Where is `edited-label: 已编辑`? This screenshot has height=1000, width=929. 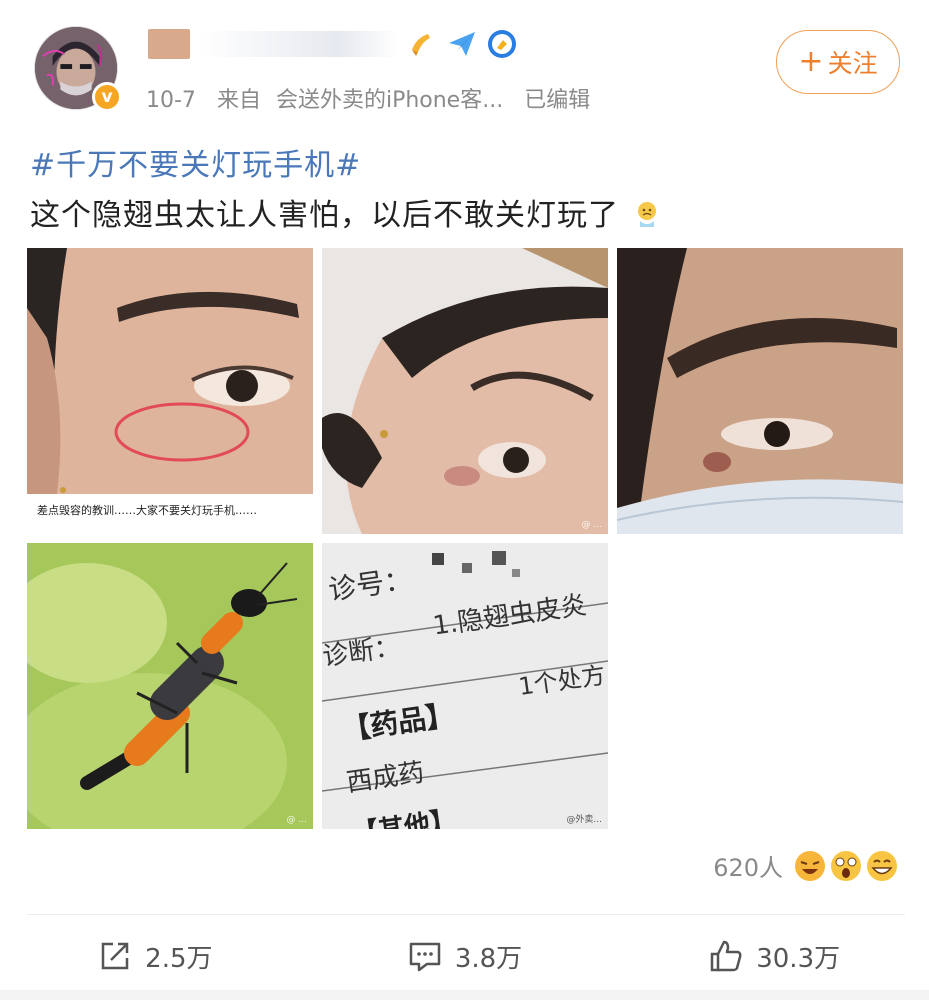 edited-label: 已编辑 is located at coordinates (557, 100).